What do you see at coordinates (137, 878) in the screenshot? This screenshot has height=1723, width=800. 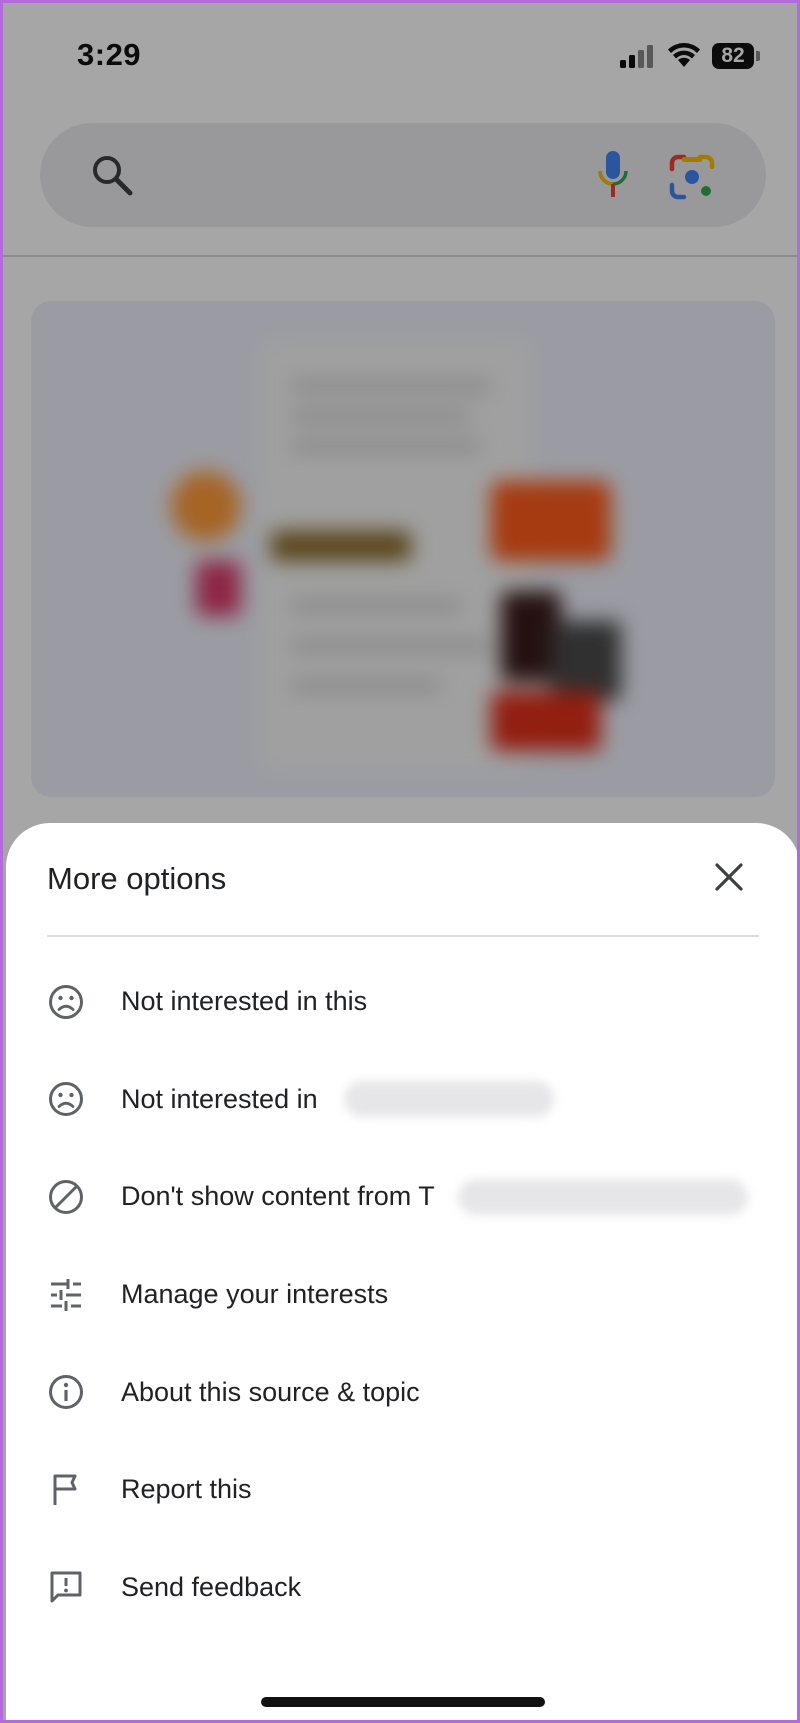 I see `sheet-title: More options` at bounding box center [137, 878].